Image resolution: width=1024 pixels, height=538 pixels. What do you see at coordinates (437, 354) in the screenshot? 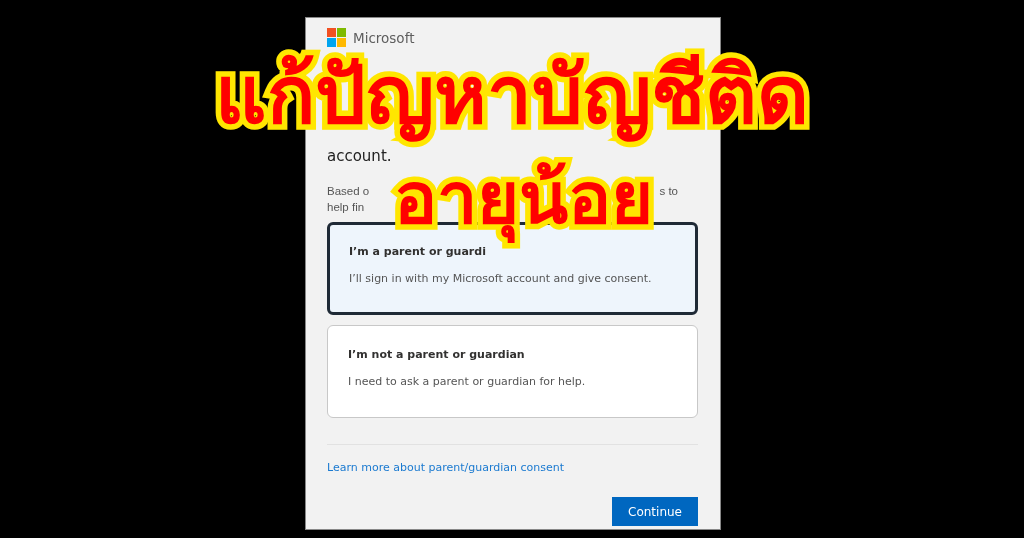
I see `option-title: I’m not a parent or guardian` at bounding box center [437, 354].